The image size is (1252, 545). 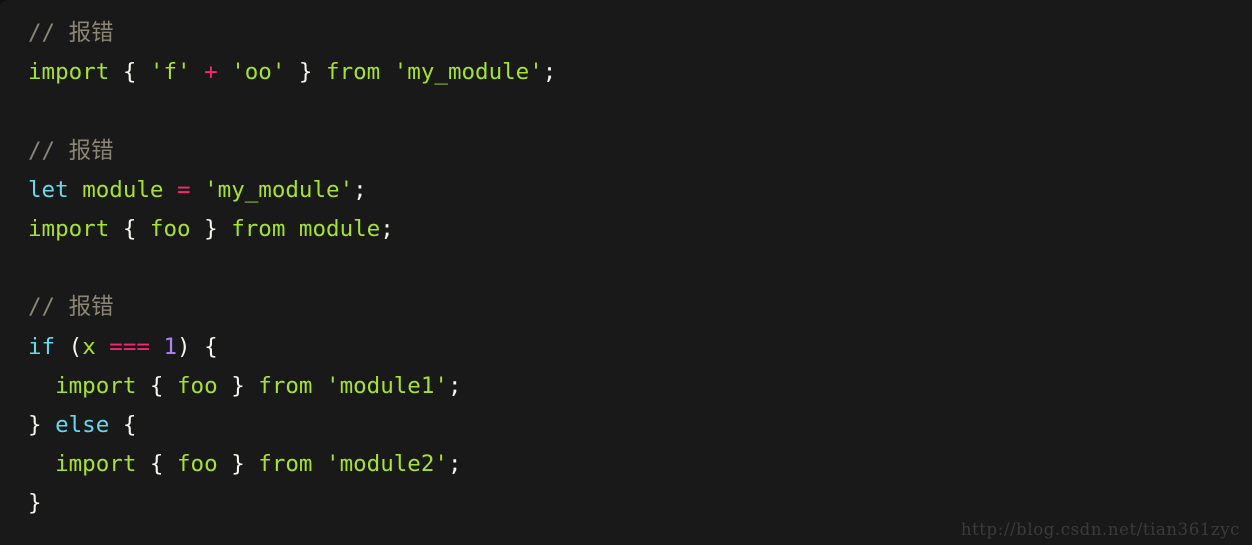 What do you see at coordinates (640, 347) in the screenshot?
I see `code-line: if (x === 1) {` at bounding box center [640, 347].